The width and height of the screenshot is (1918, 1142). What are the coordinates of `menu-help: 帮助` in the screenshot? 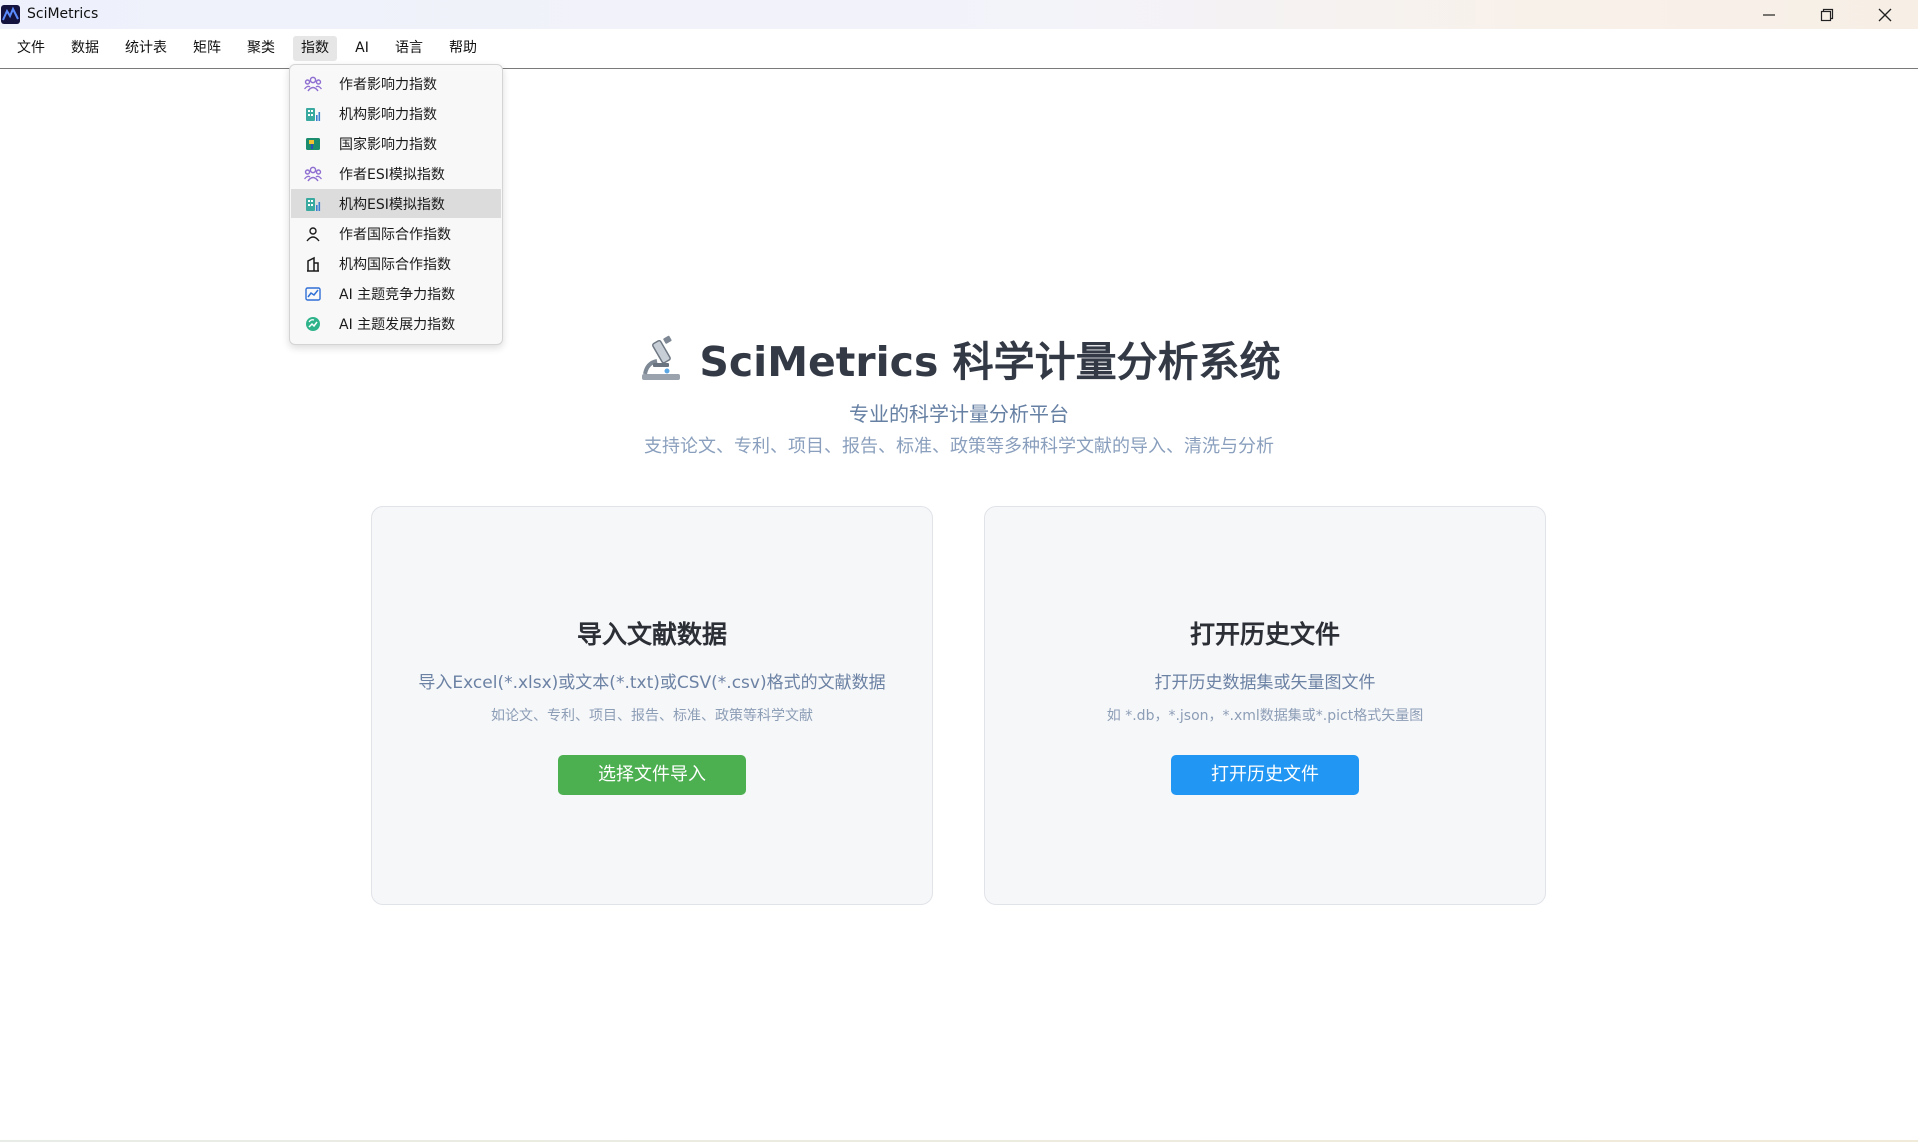 It's located at (463, 48).